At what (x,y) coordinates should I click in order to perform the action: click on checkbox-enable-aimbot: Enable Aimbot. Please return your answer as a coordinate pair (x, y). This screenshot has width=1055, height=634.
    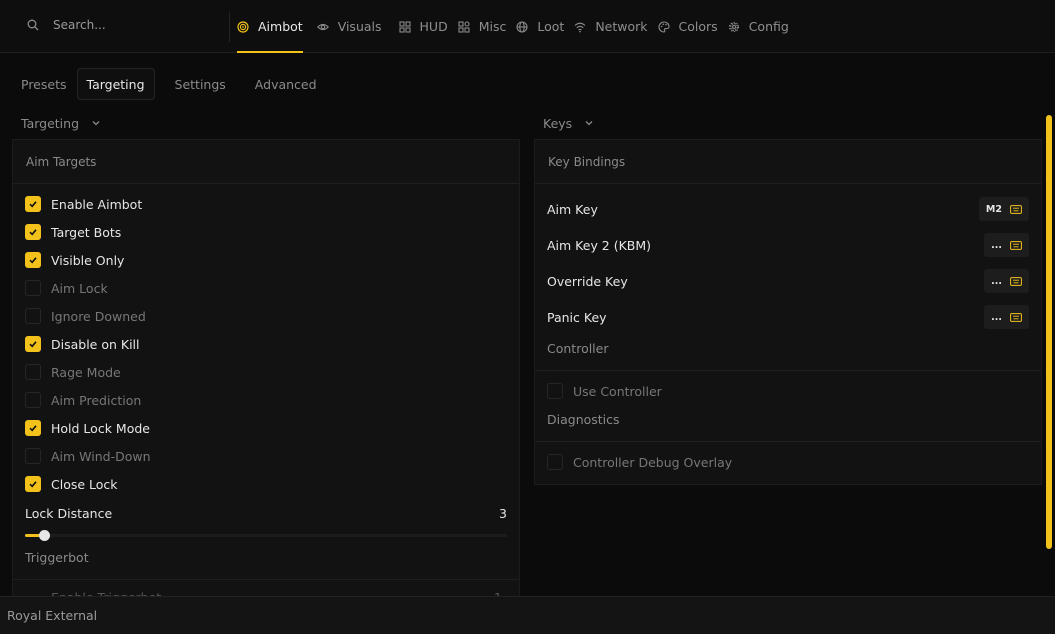
    Looking at the image, I should click on (83, 204).